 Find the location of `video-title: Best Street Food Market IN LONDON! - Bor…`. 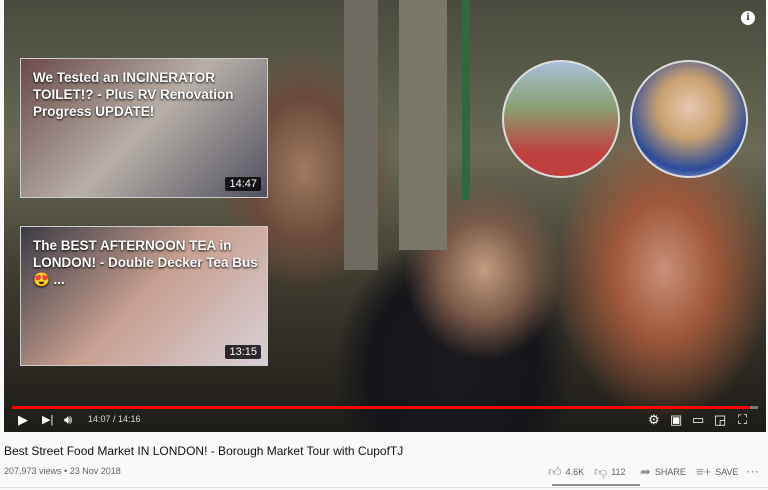

video-title: Best Street Food Market IN LONDON! - Bor… is located at coordinates (204, 451).